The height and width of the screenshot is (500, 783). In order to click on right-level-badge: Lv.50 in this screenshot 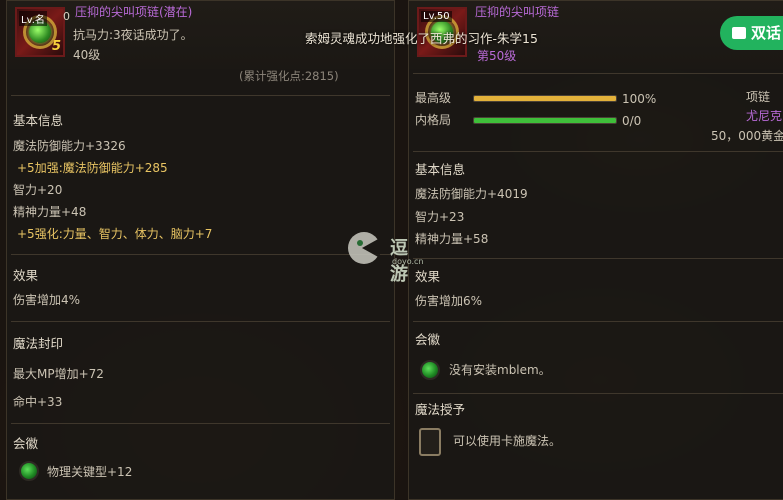, I will do `click(436, 16)`.